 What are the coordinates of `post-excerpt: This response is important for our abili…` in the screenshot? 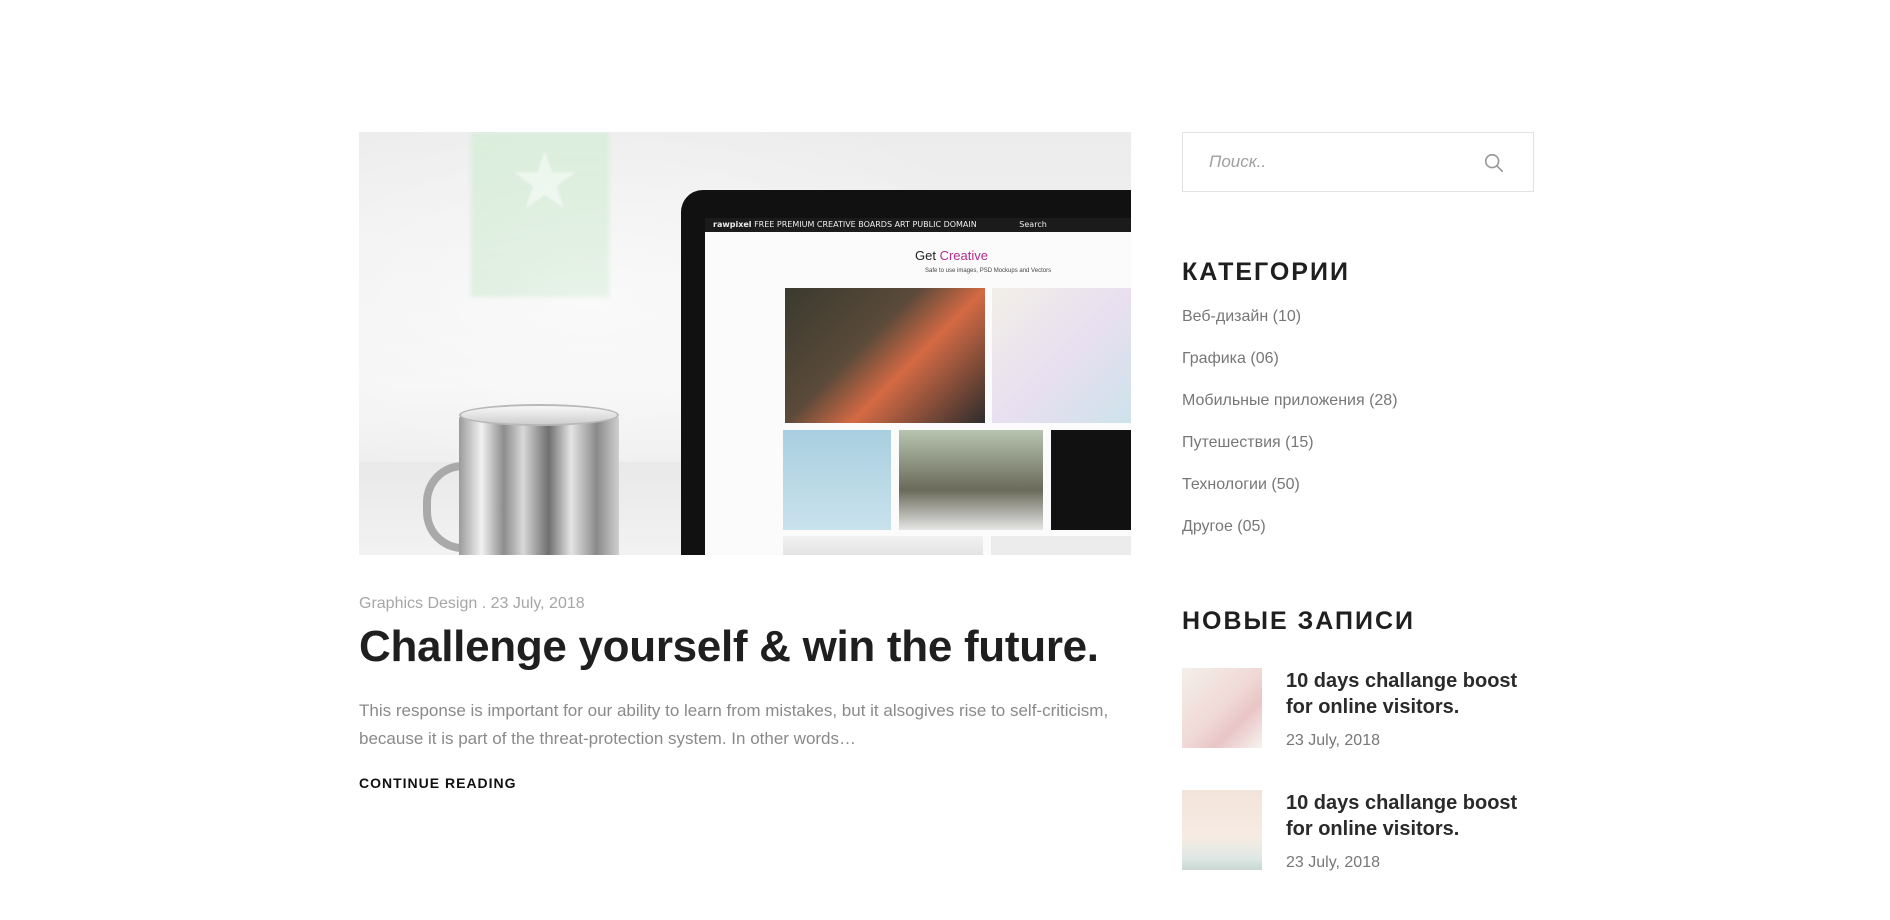 It's located at (734, 724).